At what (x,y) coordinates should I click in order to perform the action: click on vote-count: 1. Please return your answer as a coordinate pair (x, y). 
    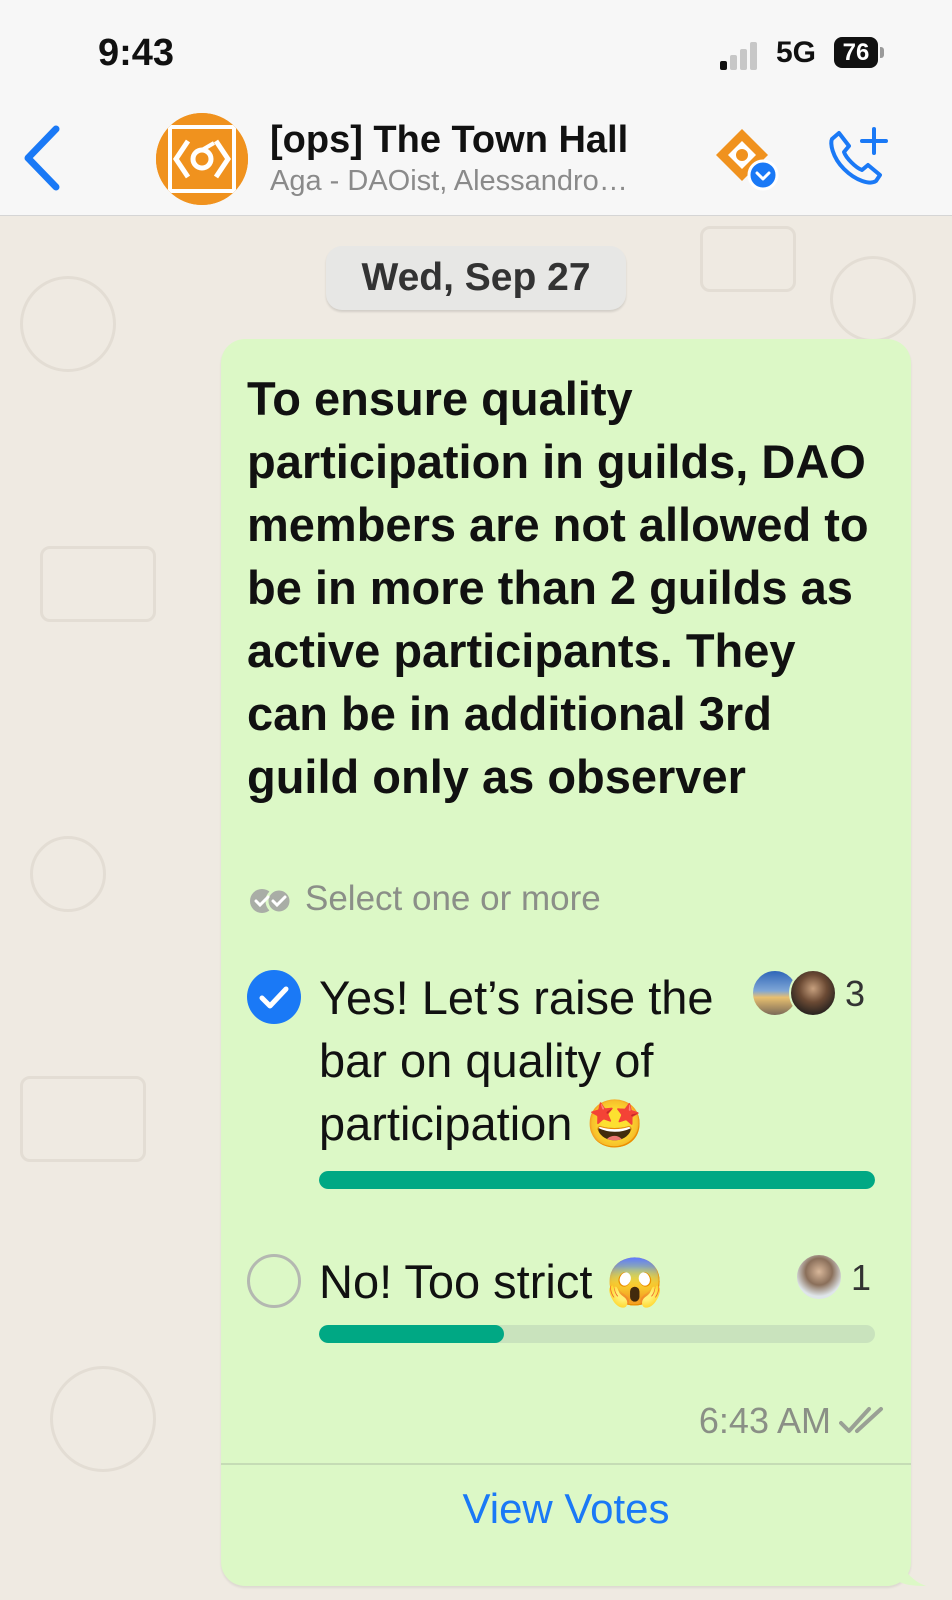
    Looking at the image, I should click on (861, 1277).